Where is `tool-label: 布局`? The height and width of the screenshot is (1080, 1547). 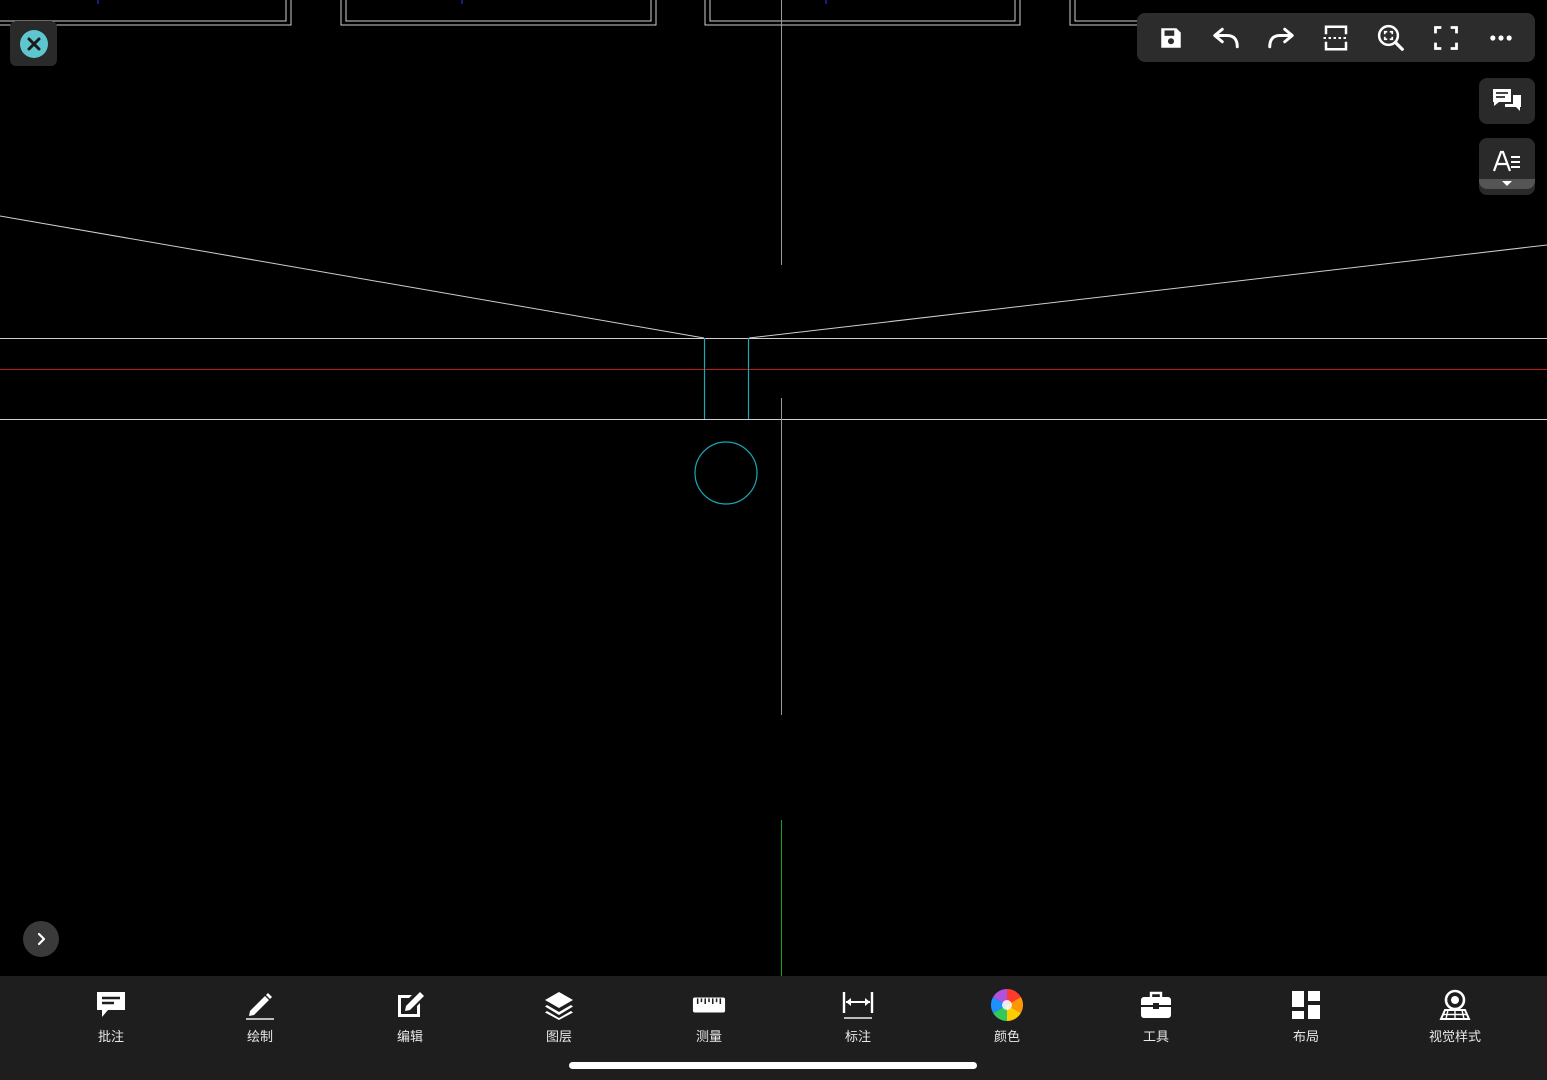 tool-label: 布局 is located at coordinates (1305, 1037).